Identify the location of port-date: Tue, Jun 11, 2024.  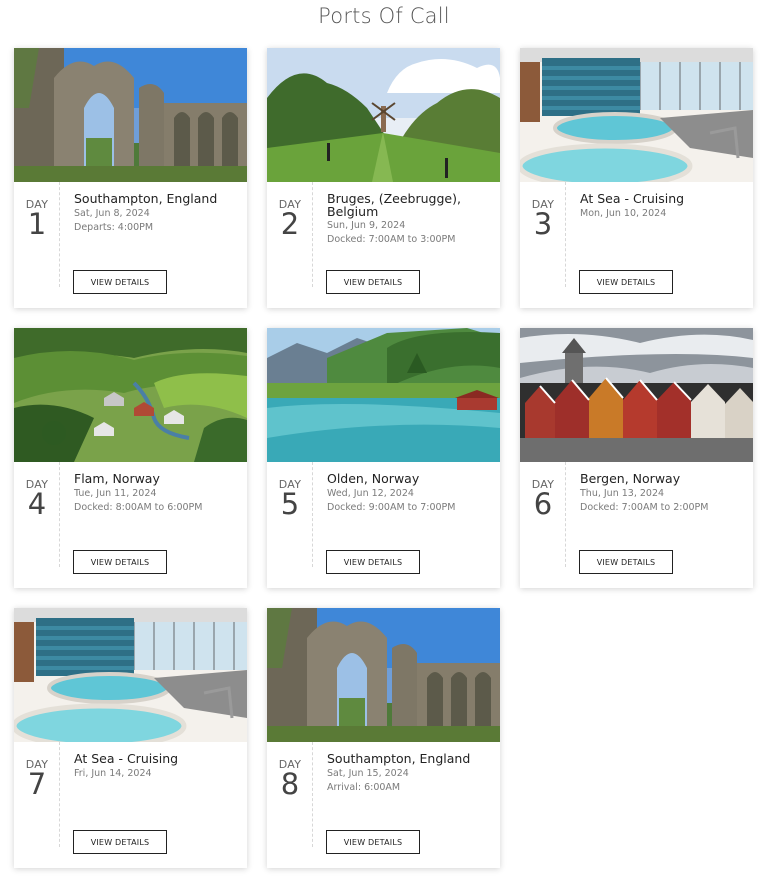
(115, 493).